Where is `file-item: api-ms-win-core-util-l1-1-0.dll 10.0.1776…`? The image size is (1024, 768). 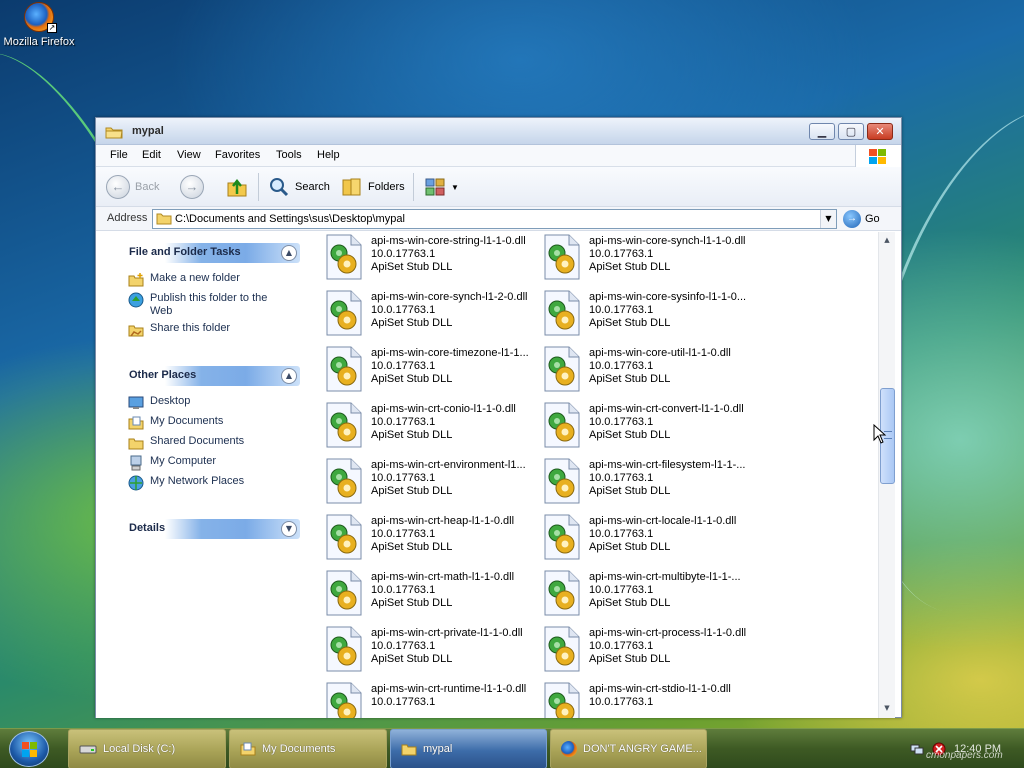 file-item: api-ms-win-core-util-l1-1-0.dll 10.0.1776… is located at coordinates (635, 371).